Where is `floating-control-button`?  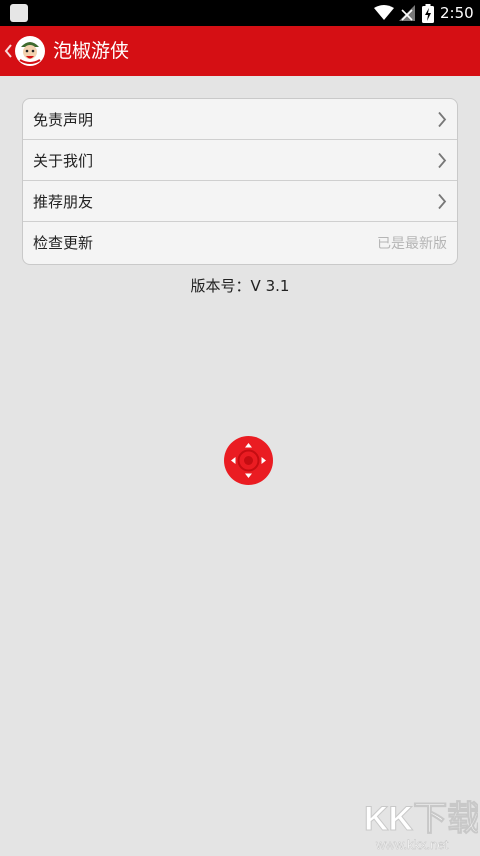
floating-control-button is located at coordinates (248, 460).